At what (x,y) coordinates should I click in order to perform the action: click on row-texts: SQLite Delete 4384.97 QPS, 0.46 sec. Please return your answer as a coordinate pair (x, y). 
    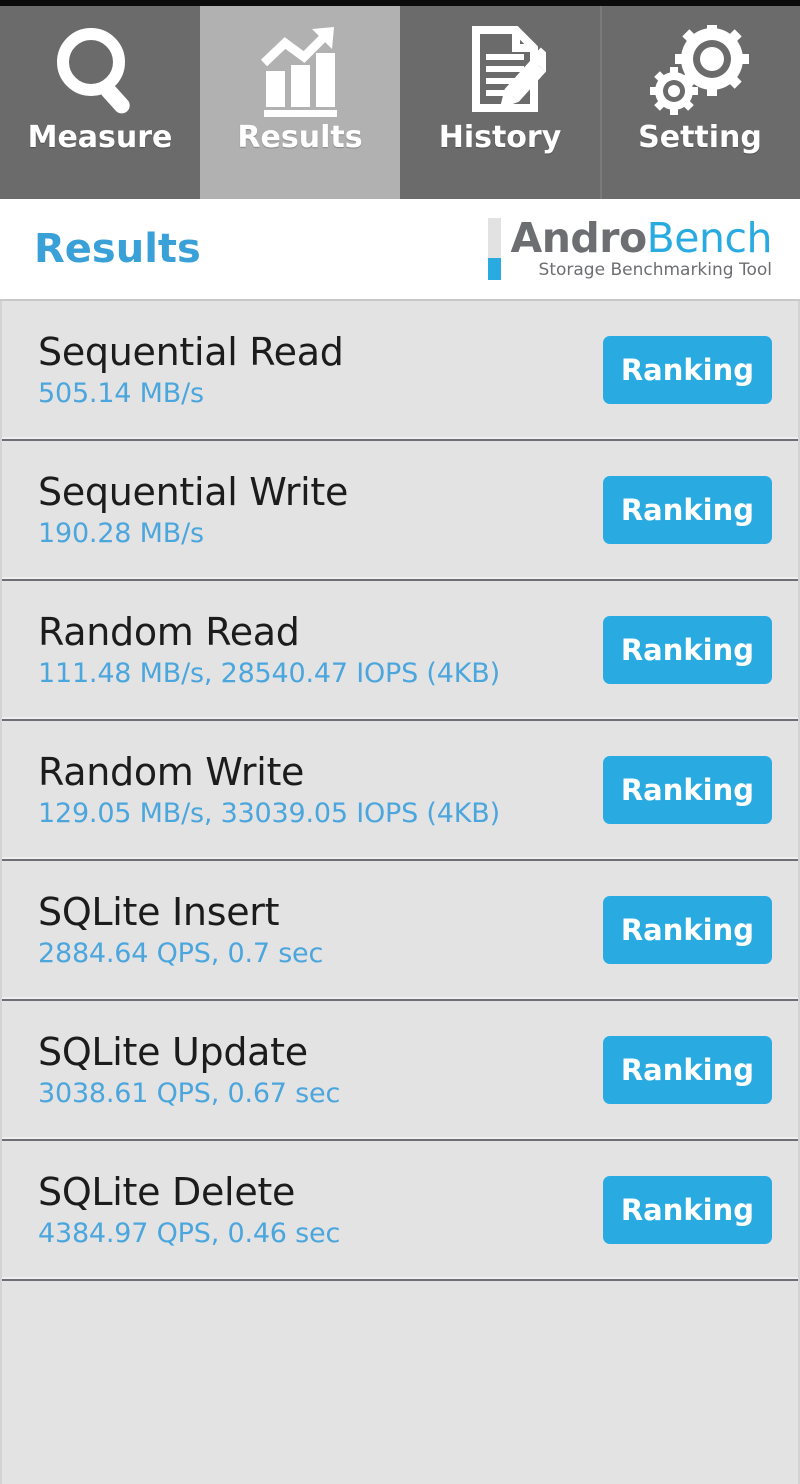
    Looking at the image, I should click on (189, 1210).